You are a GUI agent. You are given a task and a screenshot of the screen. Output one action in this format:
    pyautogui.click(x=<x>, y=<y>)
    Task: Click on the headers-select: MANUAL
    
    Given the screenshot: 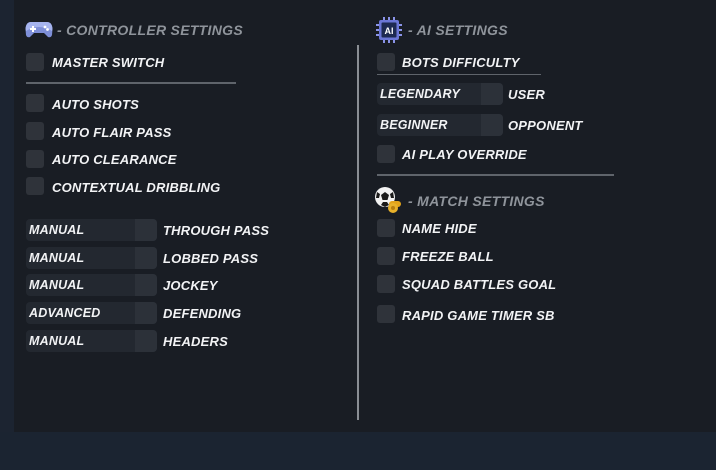 What is the action you would take?
    pyautogui.click(x=91, y=341)
    